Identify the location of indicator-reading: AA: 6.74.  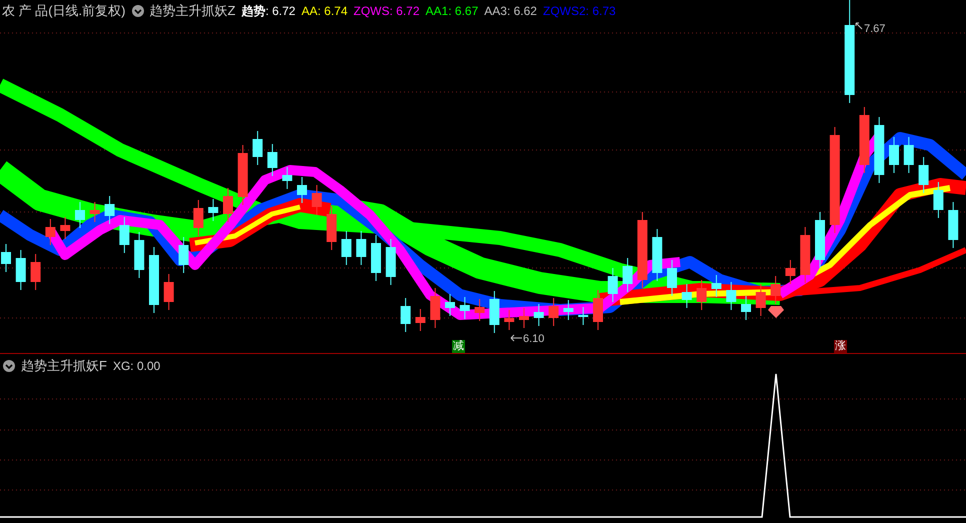
(324, 11).